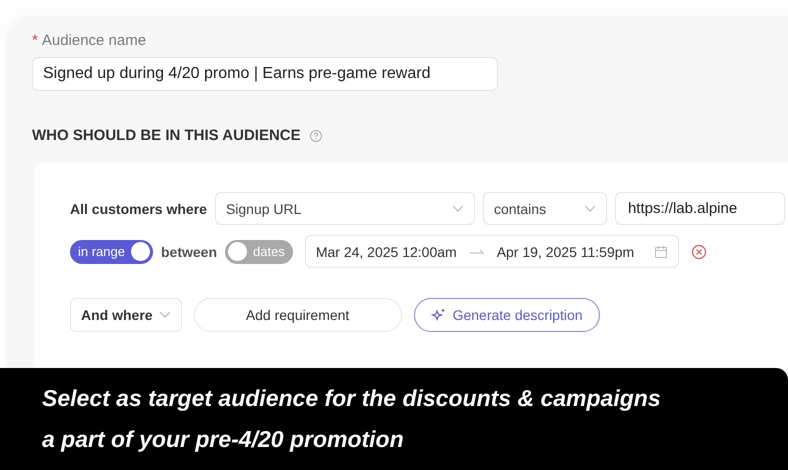  What do you see at coordinates (699, 252) in the screenshot?
I see `remove-icon` at bounding box center [699, 252].